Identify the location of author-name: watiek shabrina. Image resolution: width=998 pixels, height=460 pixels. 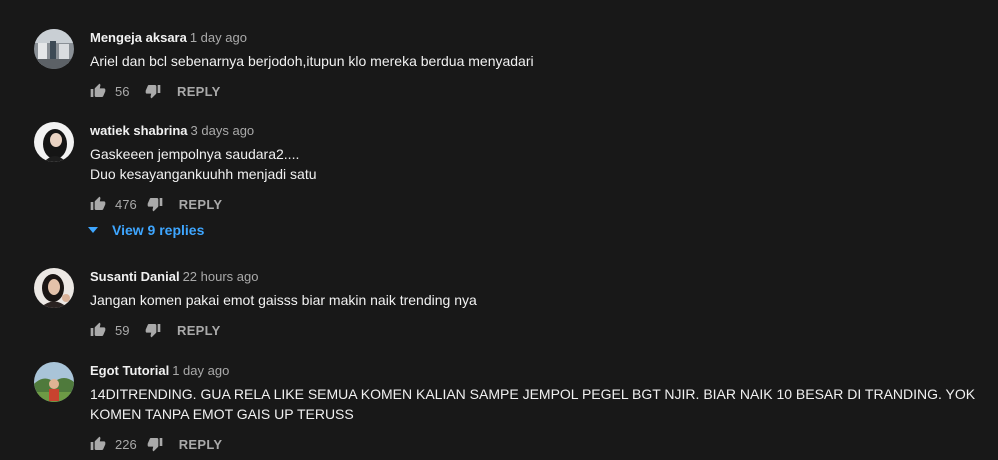
(139, 130).